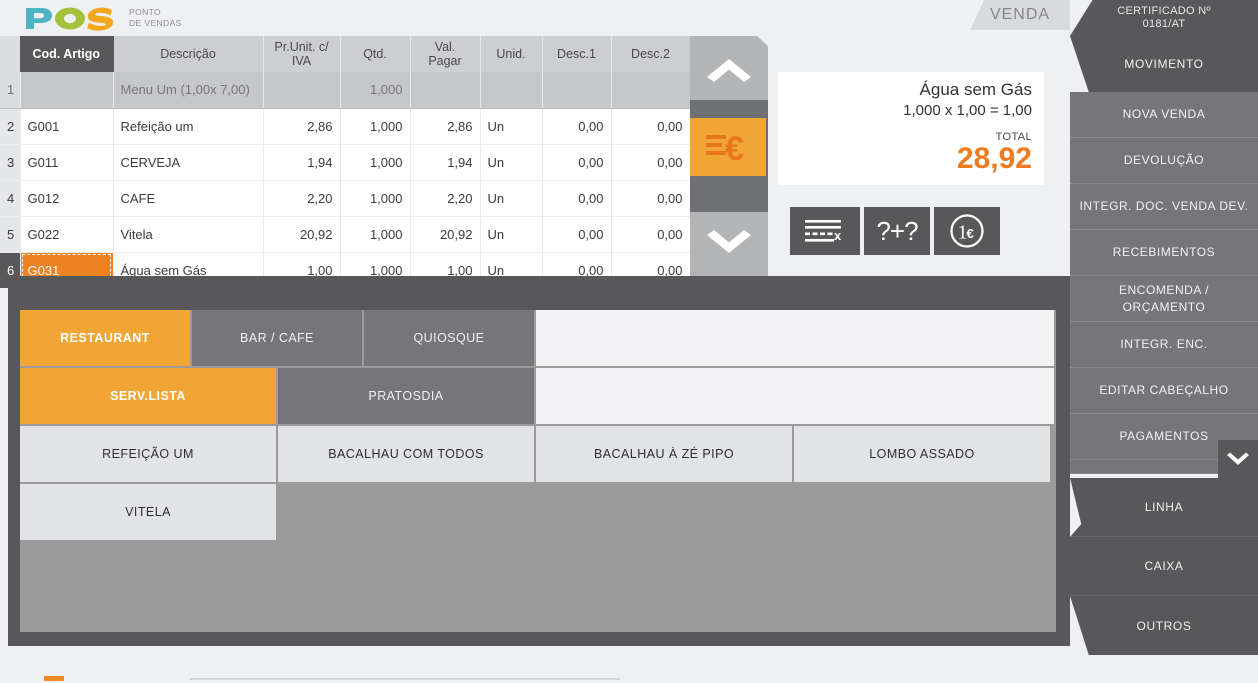 The width and height of the screenshot is (1258, 683). What do you see at coordinates (407, 455) in the screenshot?
I see `product-button-bacalhau-com-todos: BACALHAU COM TODOS` at bounding box center [407, 455].